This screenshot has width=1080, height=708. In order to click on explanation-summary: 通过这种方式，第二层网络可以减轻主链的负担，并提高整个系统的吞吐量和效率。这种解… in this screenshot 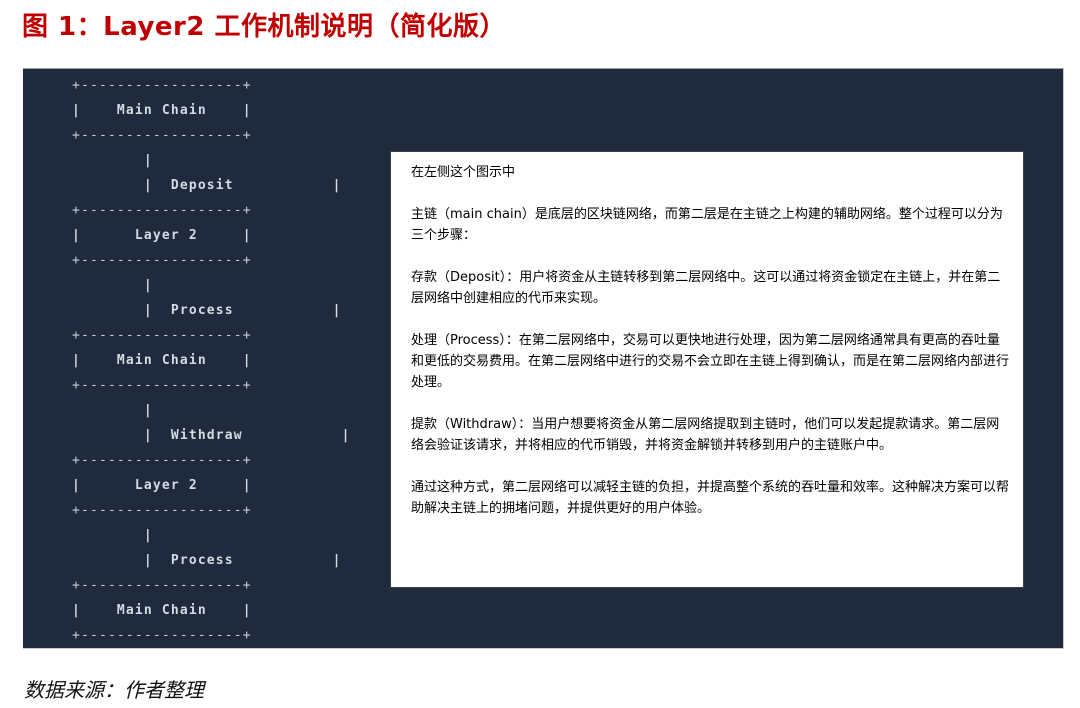, I will do `click(710, 498)`.